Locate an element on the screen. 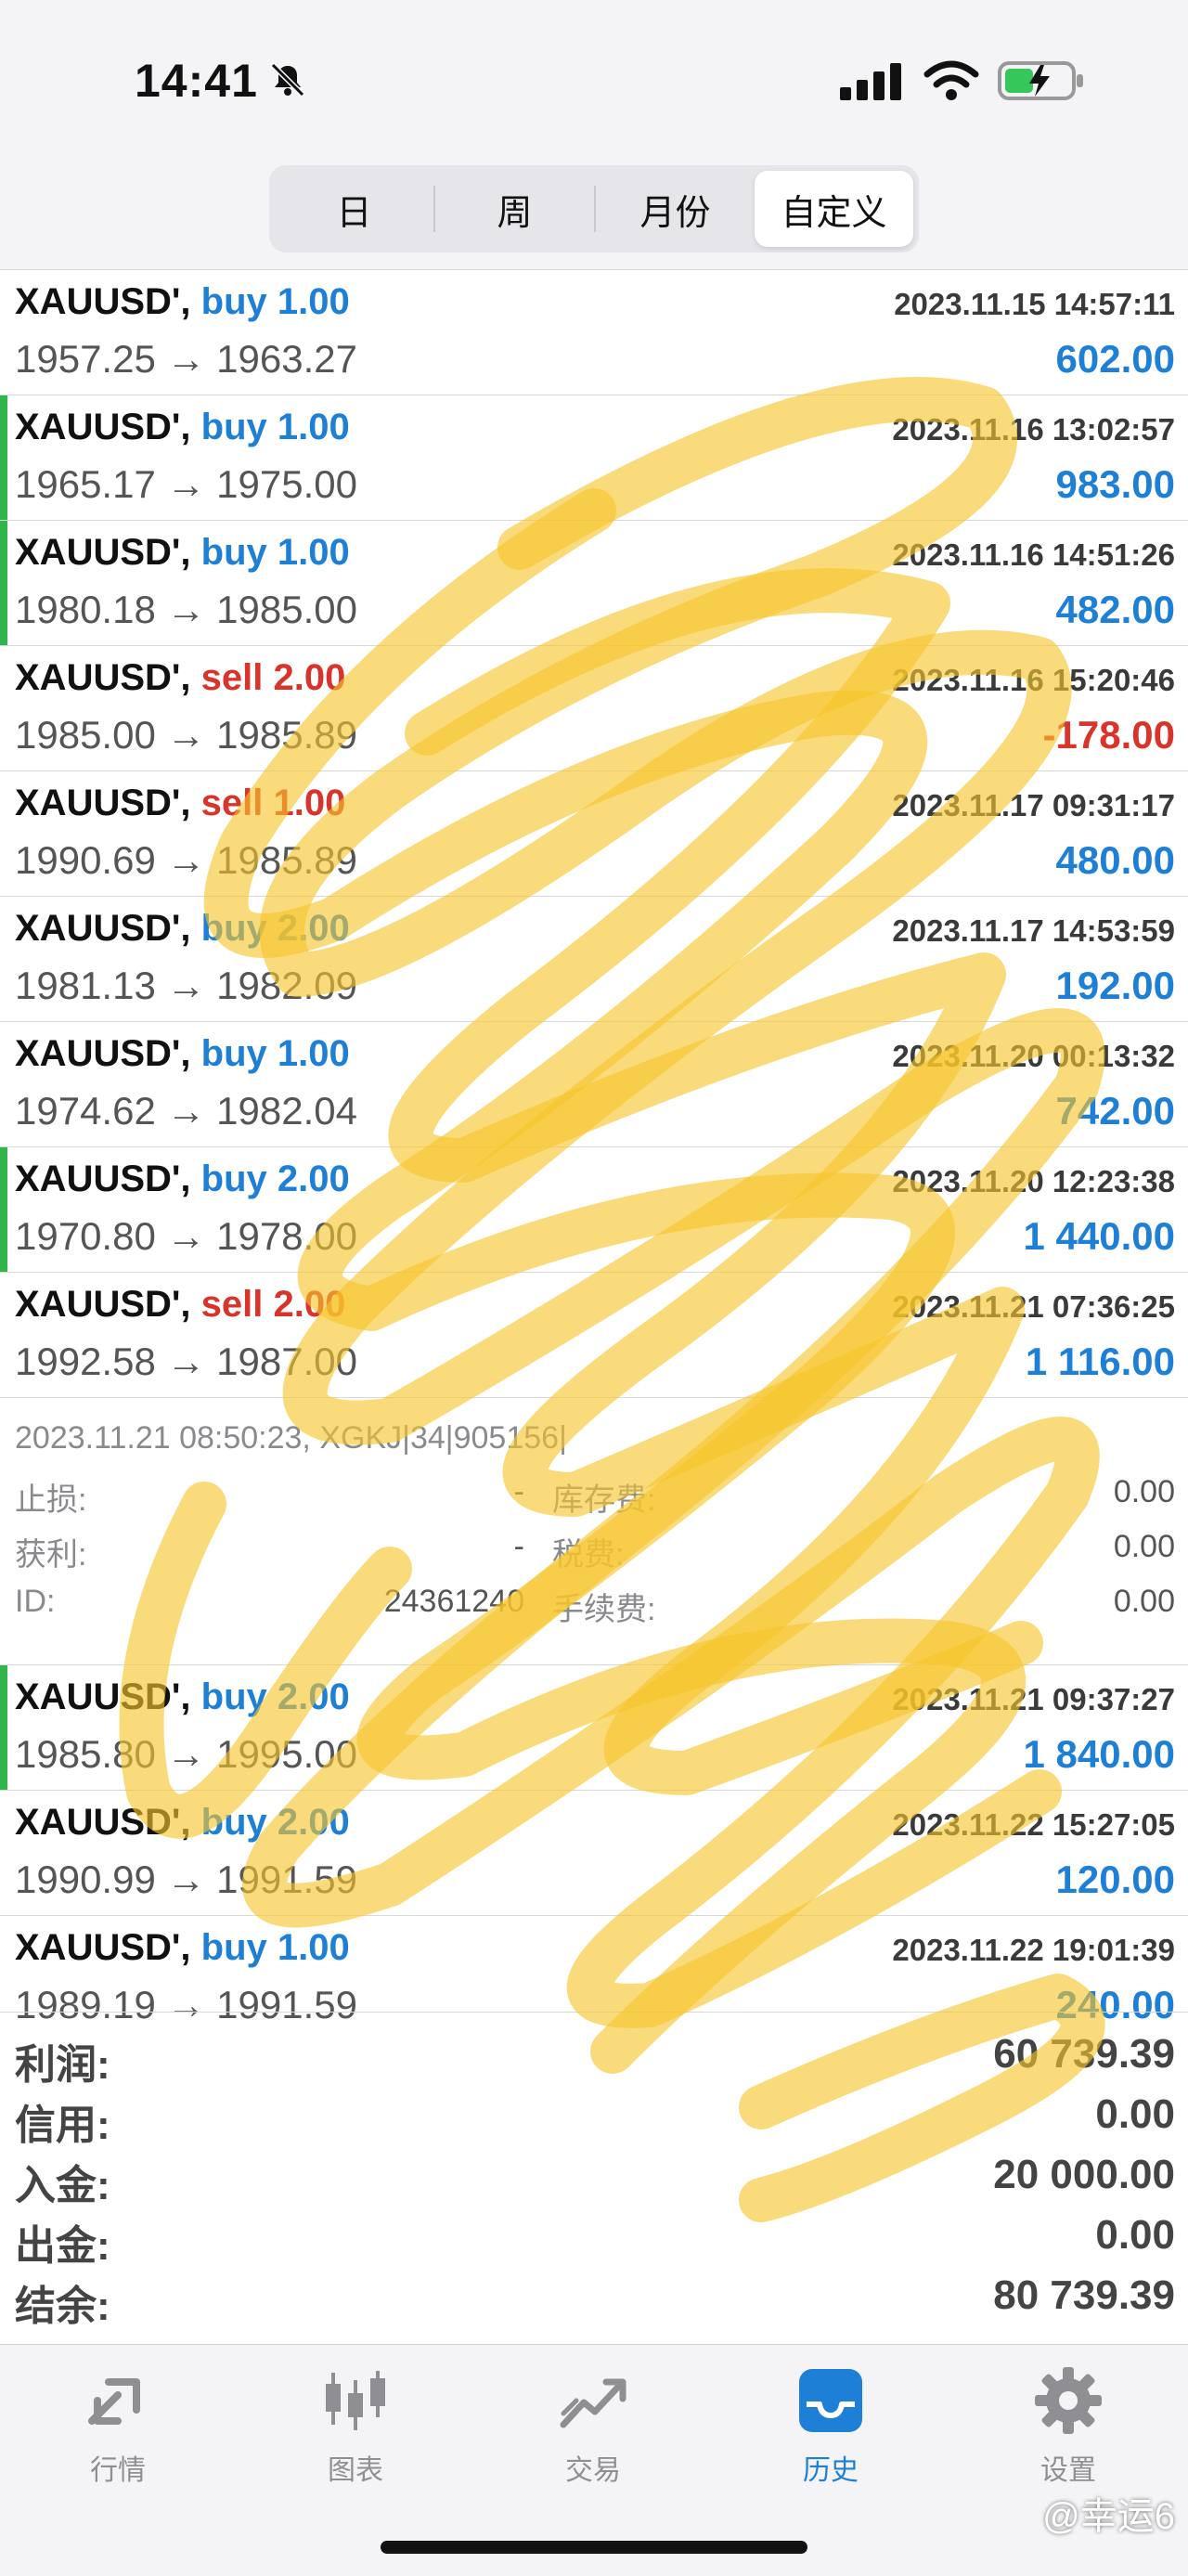  tab-quotes: 行情 is located at coordinates (118, 2424).